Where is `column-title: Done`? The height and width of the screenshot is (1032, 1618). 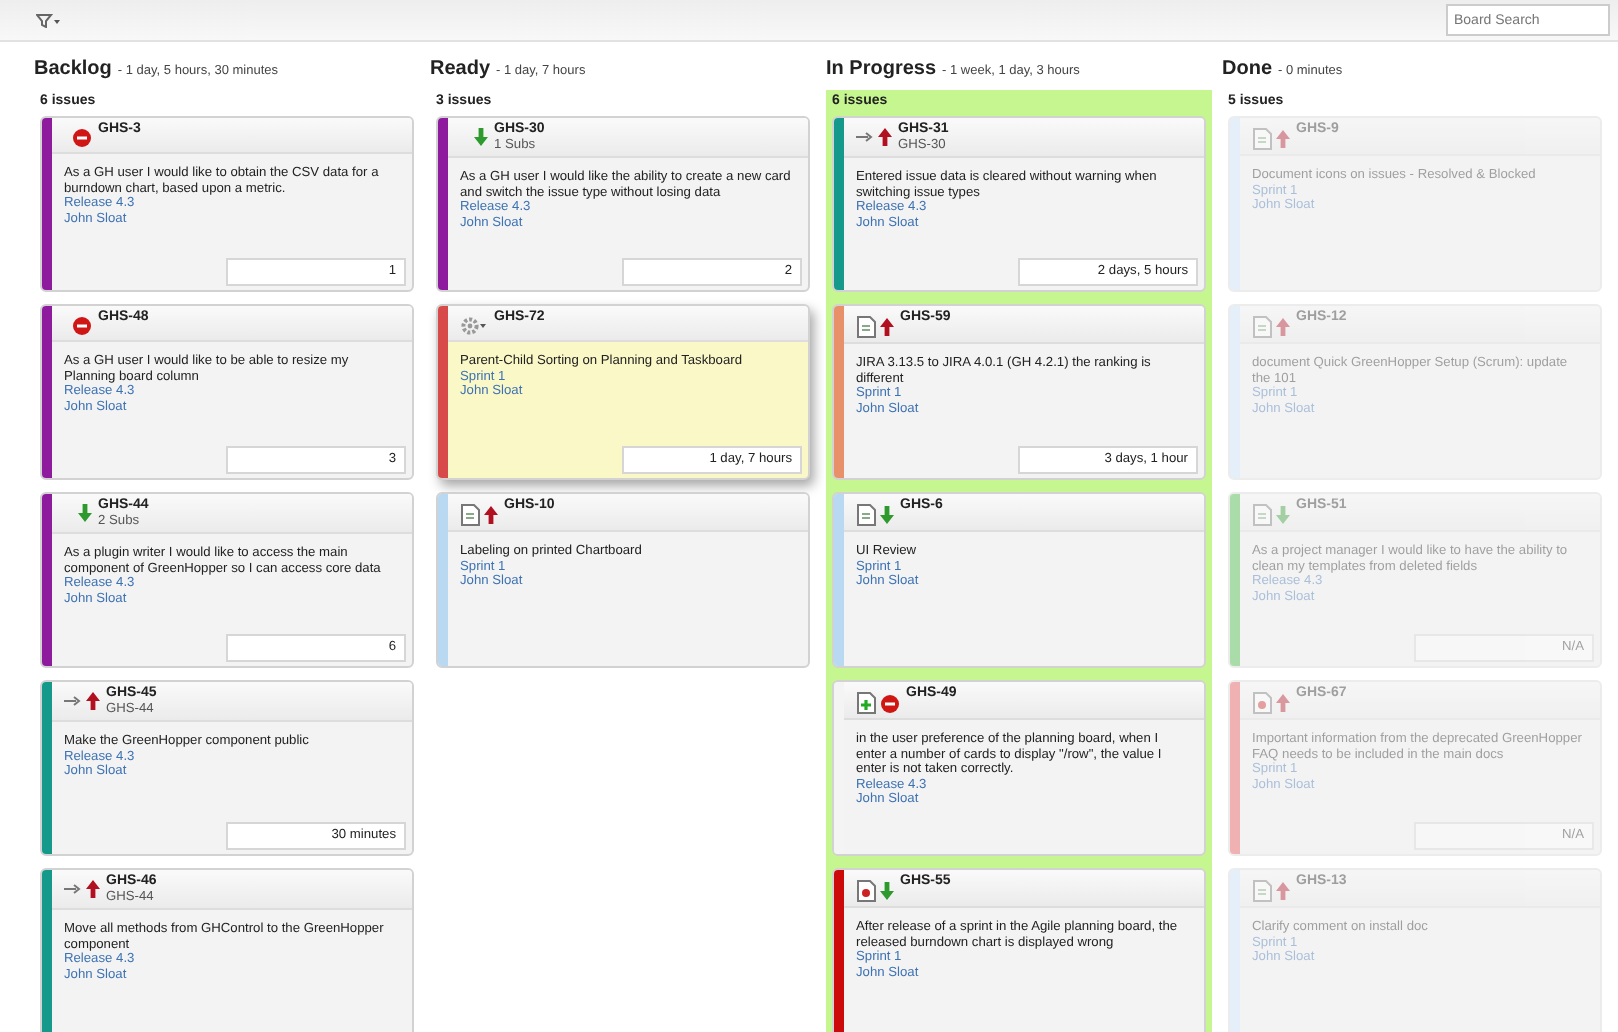 column-title: Done is located at coordinates (1247, 69).